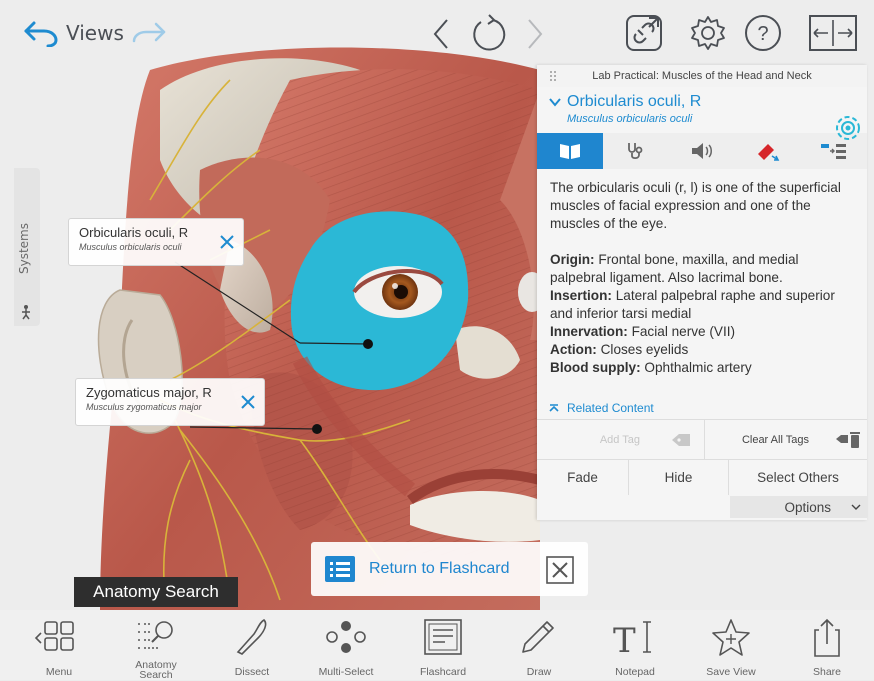 The image size is (874, 681). Describe the element at coordinates (807, 507) in the screenshot. I see `options-label: Options` at that location.